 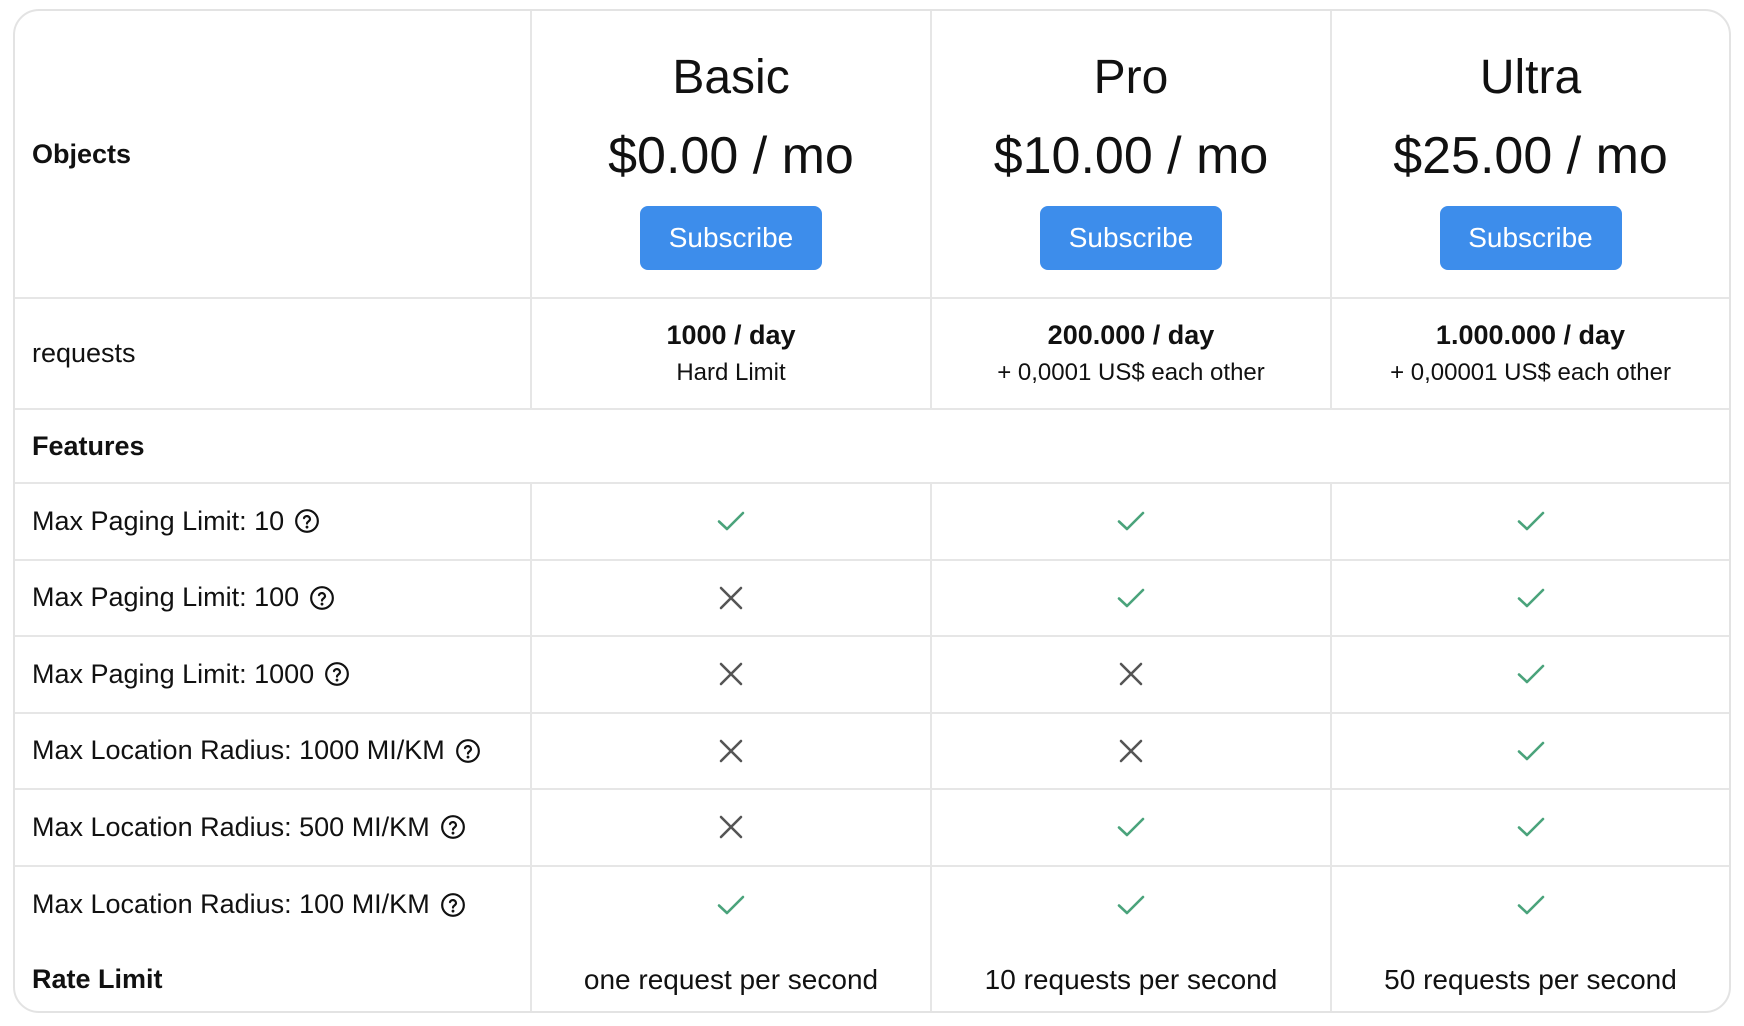 What do you see at coordinates (166, 597) in the screenshot?
I see `feature-label: Max Paging Limit: 100` at bounding box center [166, 597].